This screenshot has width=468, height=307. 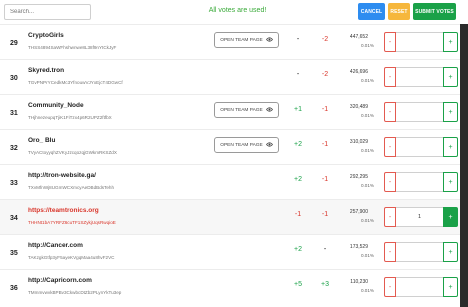 What do you see at coordinates (358, 37) in the screenshot?
I see `vote-count: 447,652` at bounding box center [358, 37].